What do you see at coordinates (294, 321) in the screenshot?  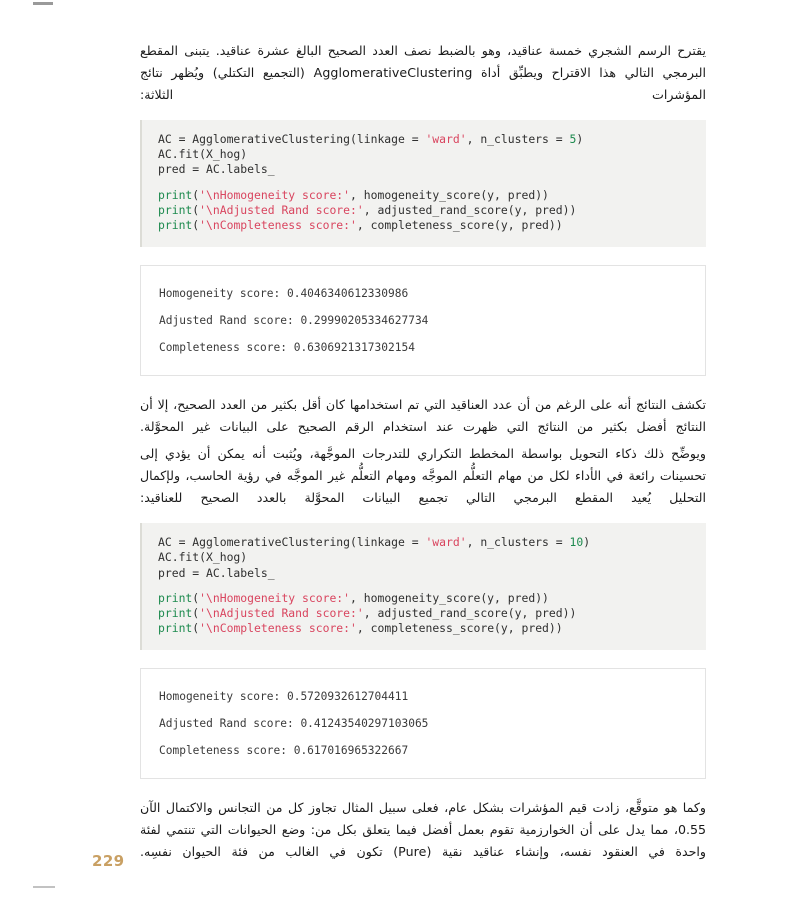 I see `output-line: Adjusted Rand score: 0.29990205334627734` at bounding box center [294, 321].